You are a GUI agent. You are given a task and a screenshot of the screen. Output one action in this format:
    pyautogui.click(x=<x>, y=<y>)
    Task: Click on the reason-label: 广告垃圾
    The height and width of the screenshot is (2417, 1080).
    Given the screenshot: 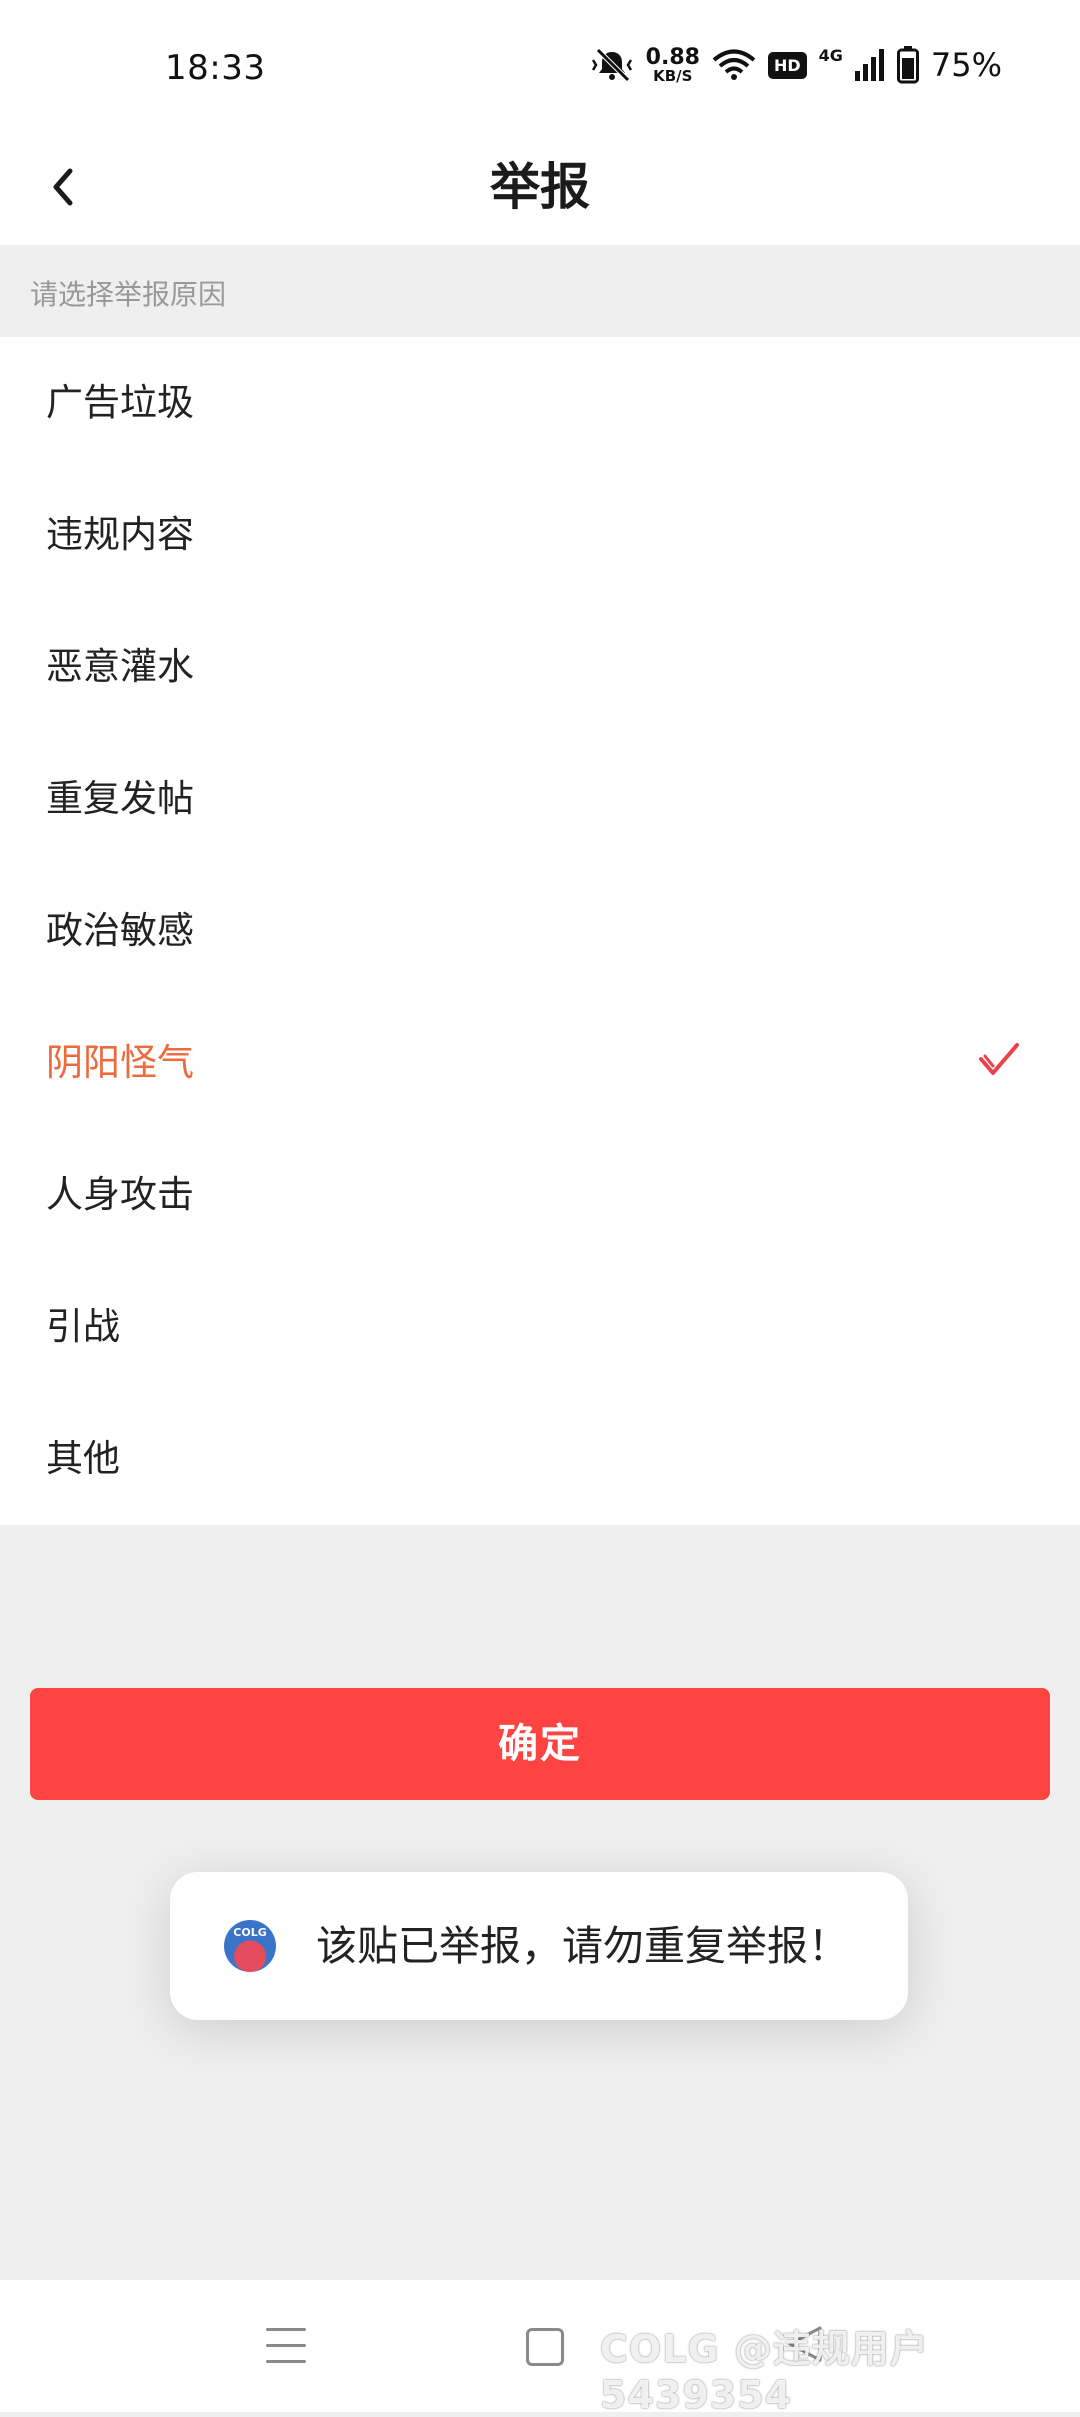 What is the action you would take?
    pyautogui.click(x=120, y=402)
    